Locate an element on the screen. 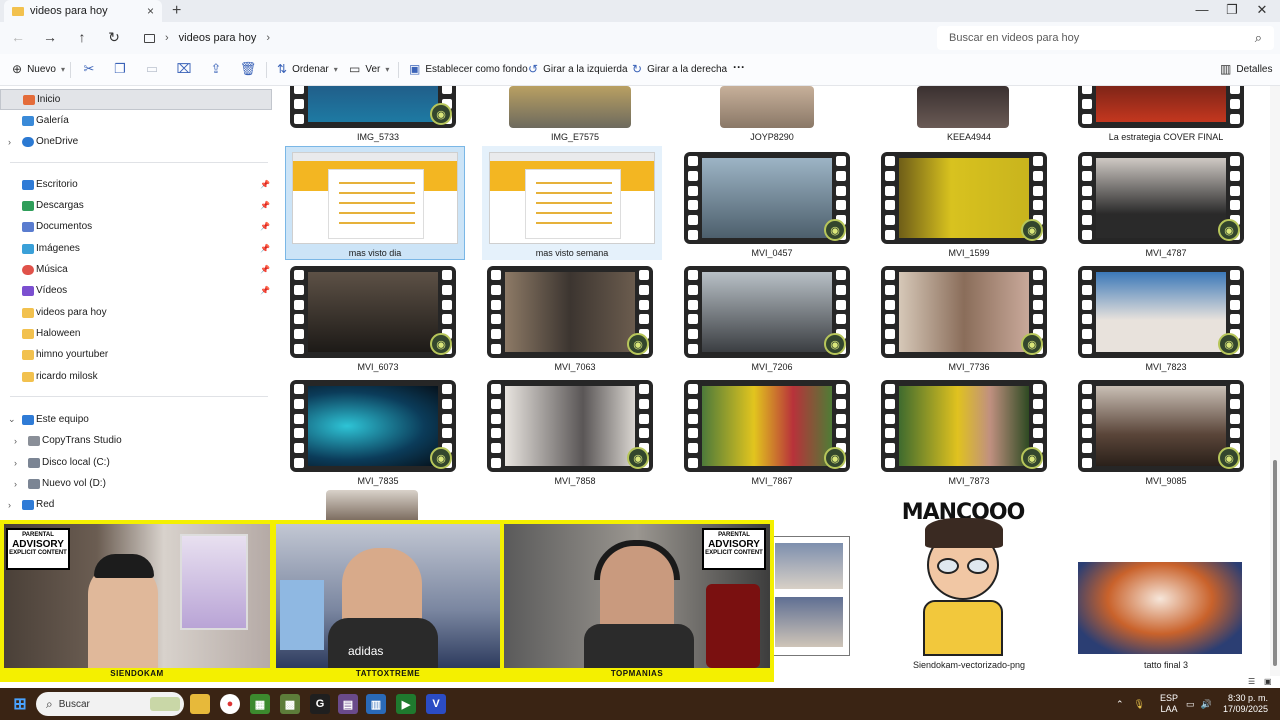  file-item-img-e7575: IMG_E7575 is located at coordinates (575, 115).